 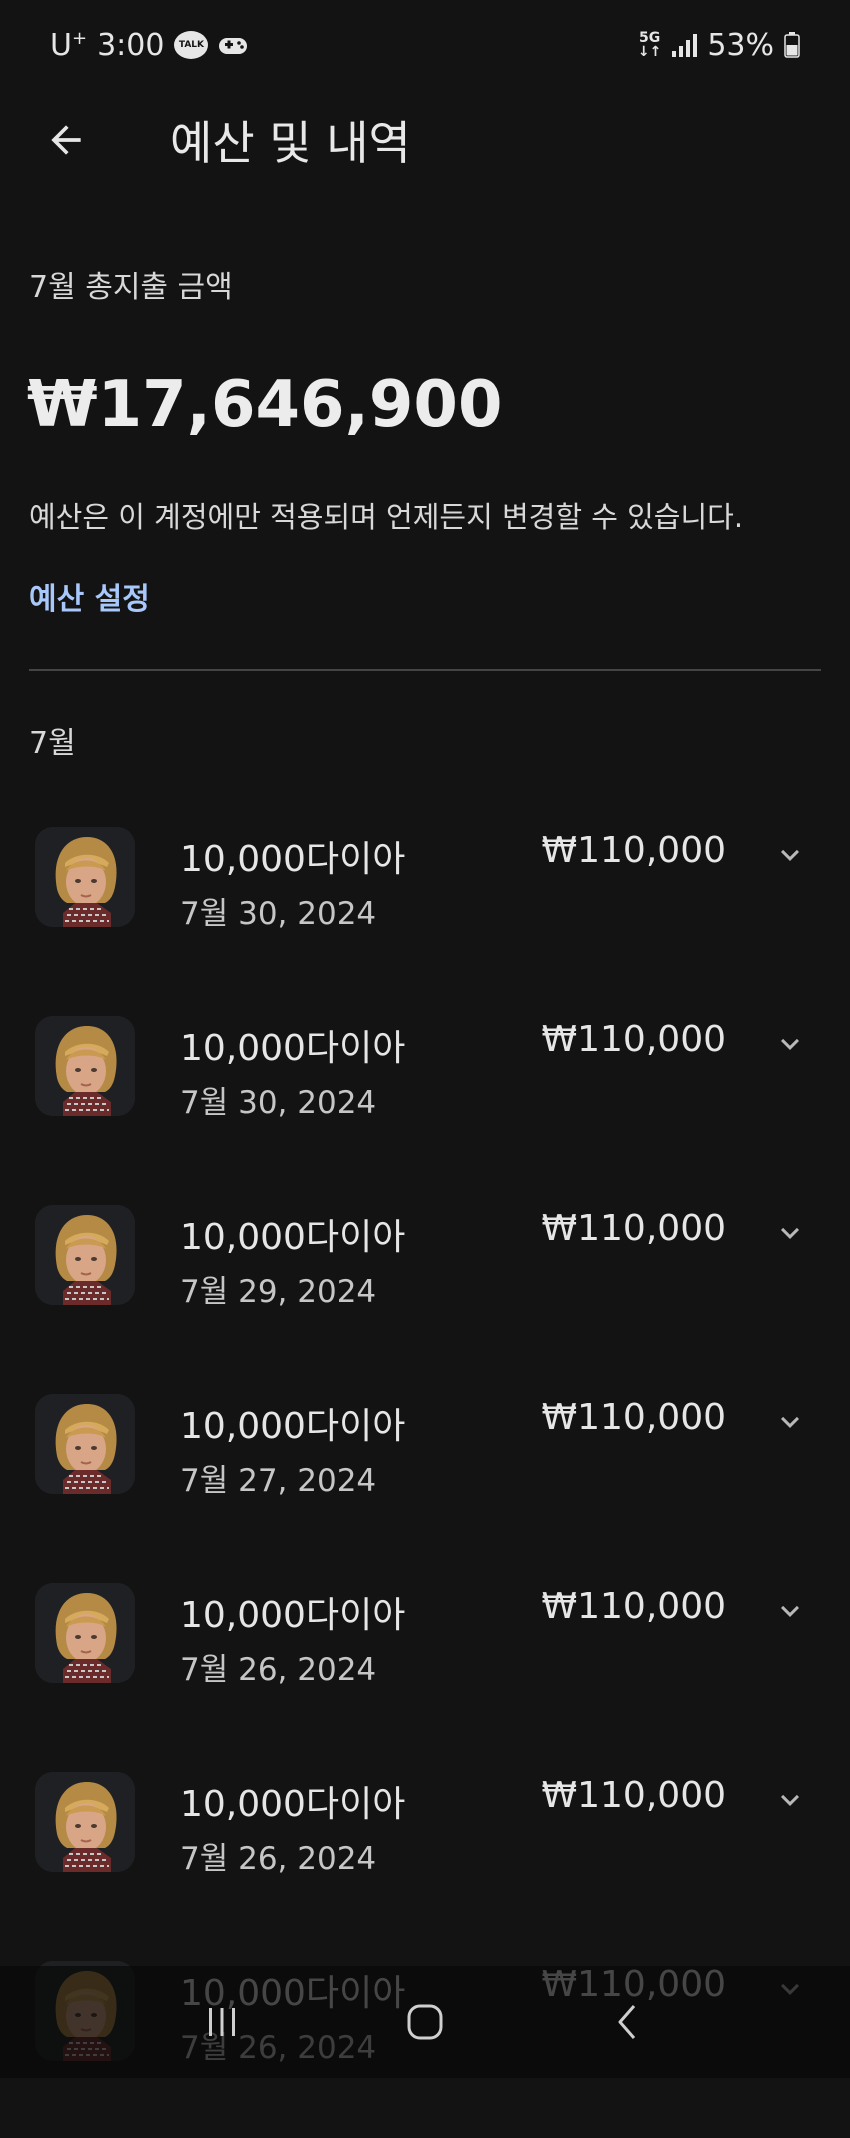 I want to click on divider, so click(x=425, y=670).